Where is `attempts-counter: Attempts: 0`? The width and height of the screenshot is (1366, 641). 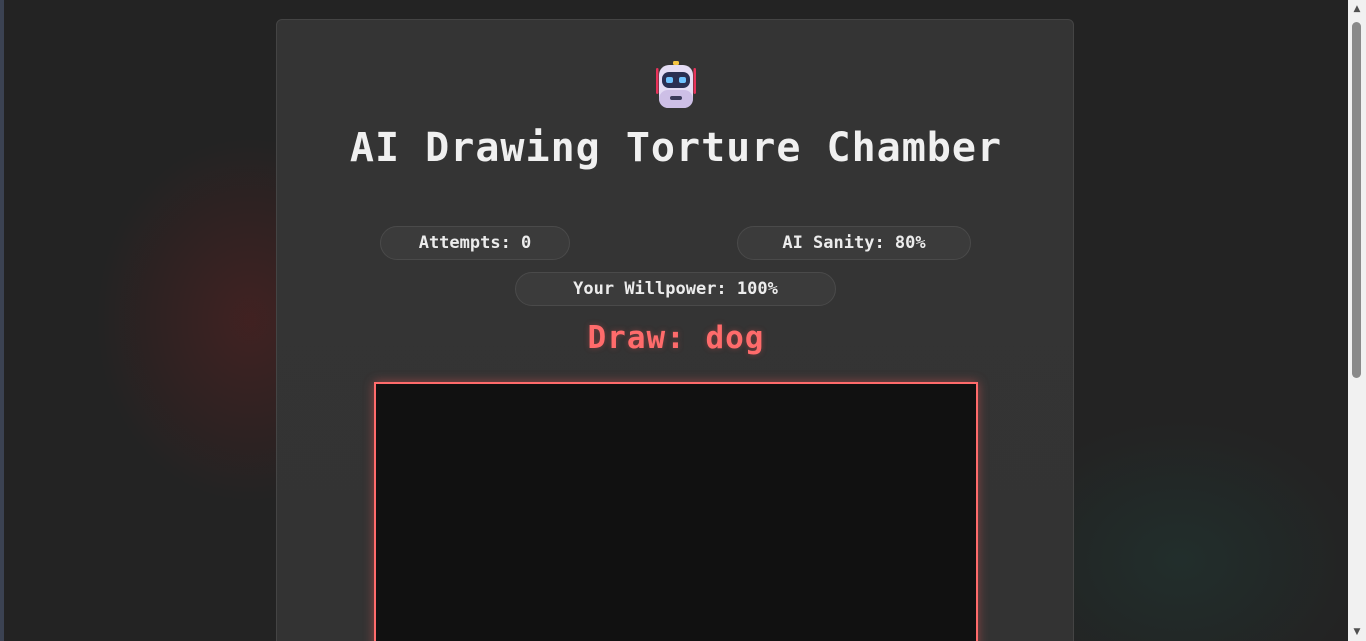
attempts-counter: Attempts: 0 is located at coordinates (475, 243).